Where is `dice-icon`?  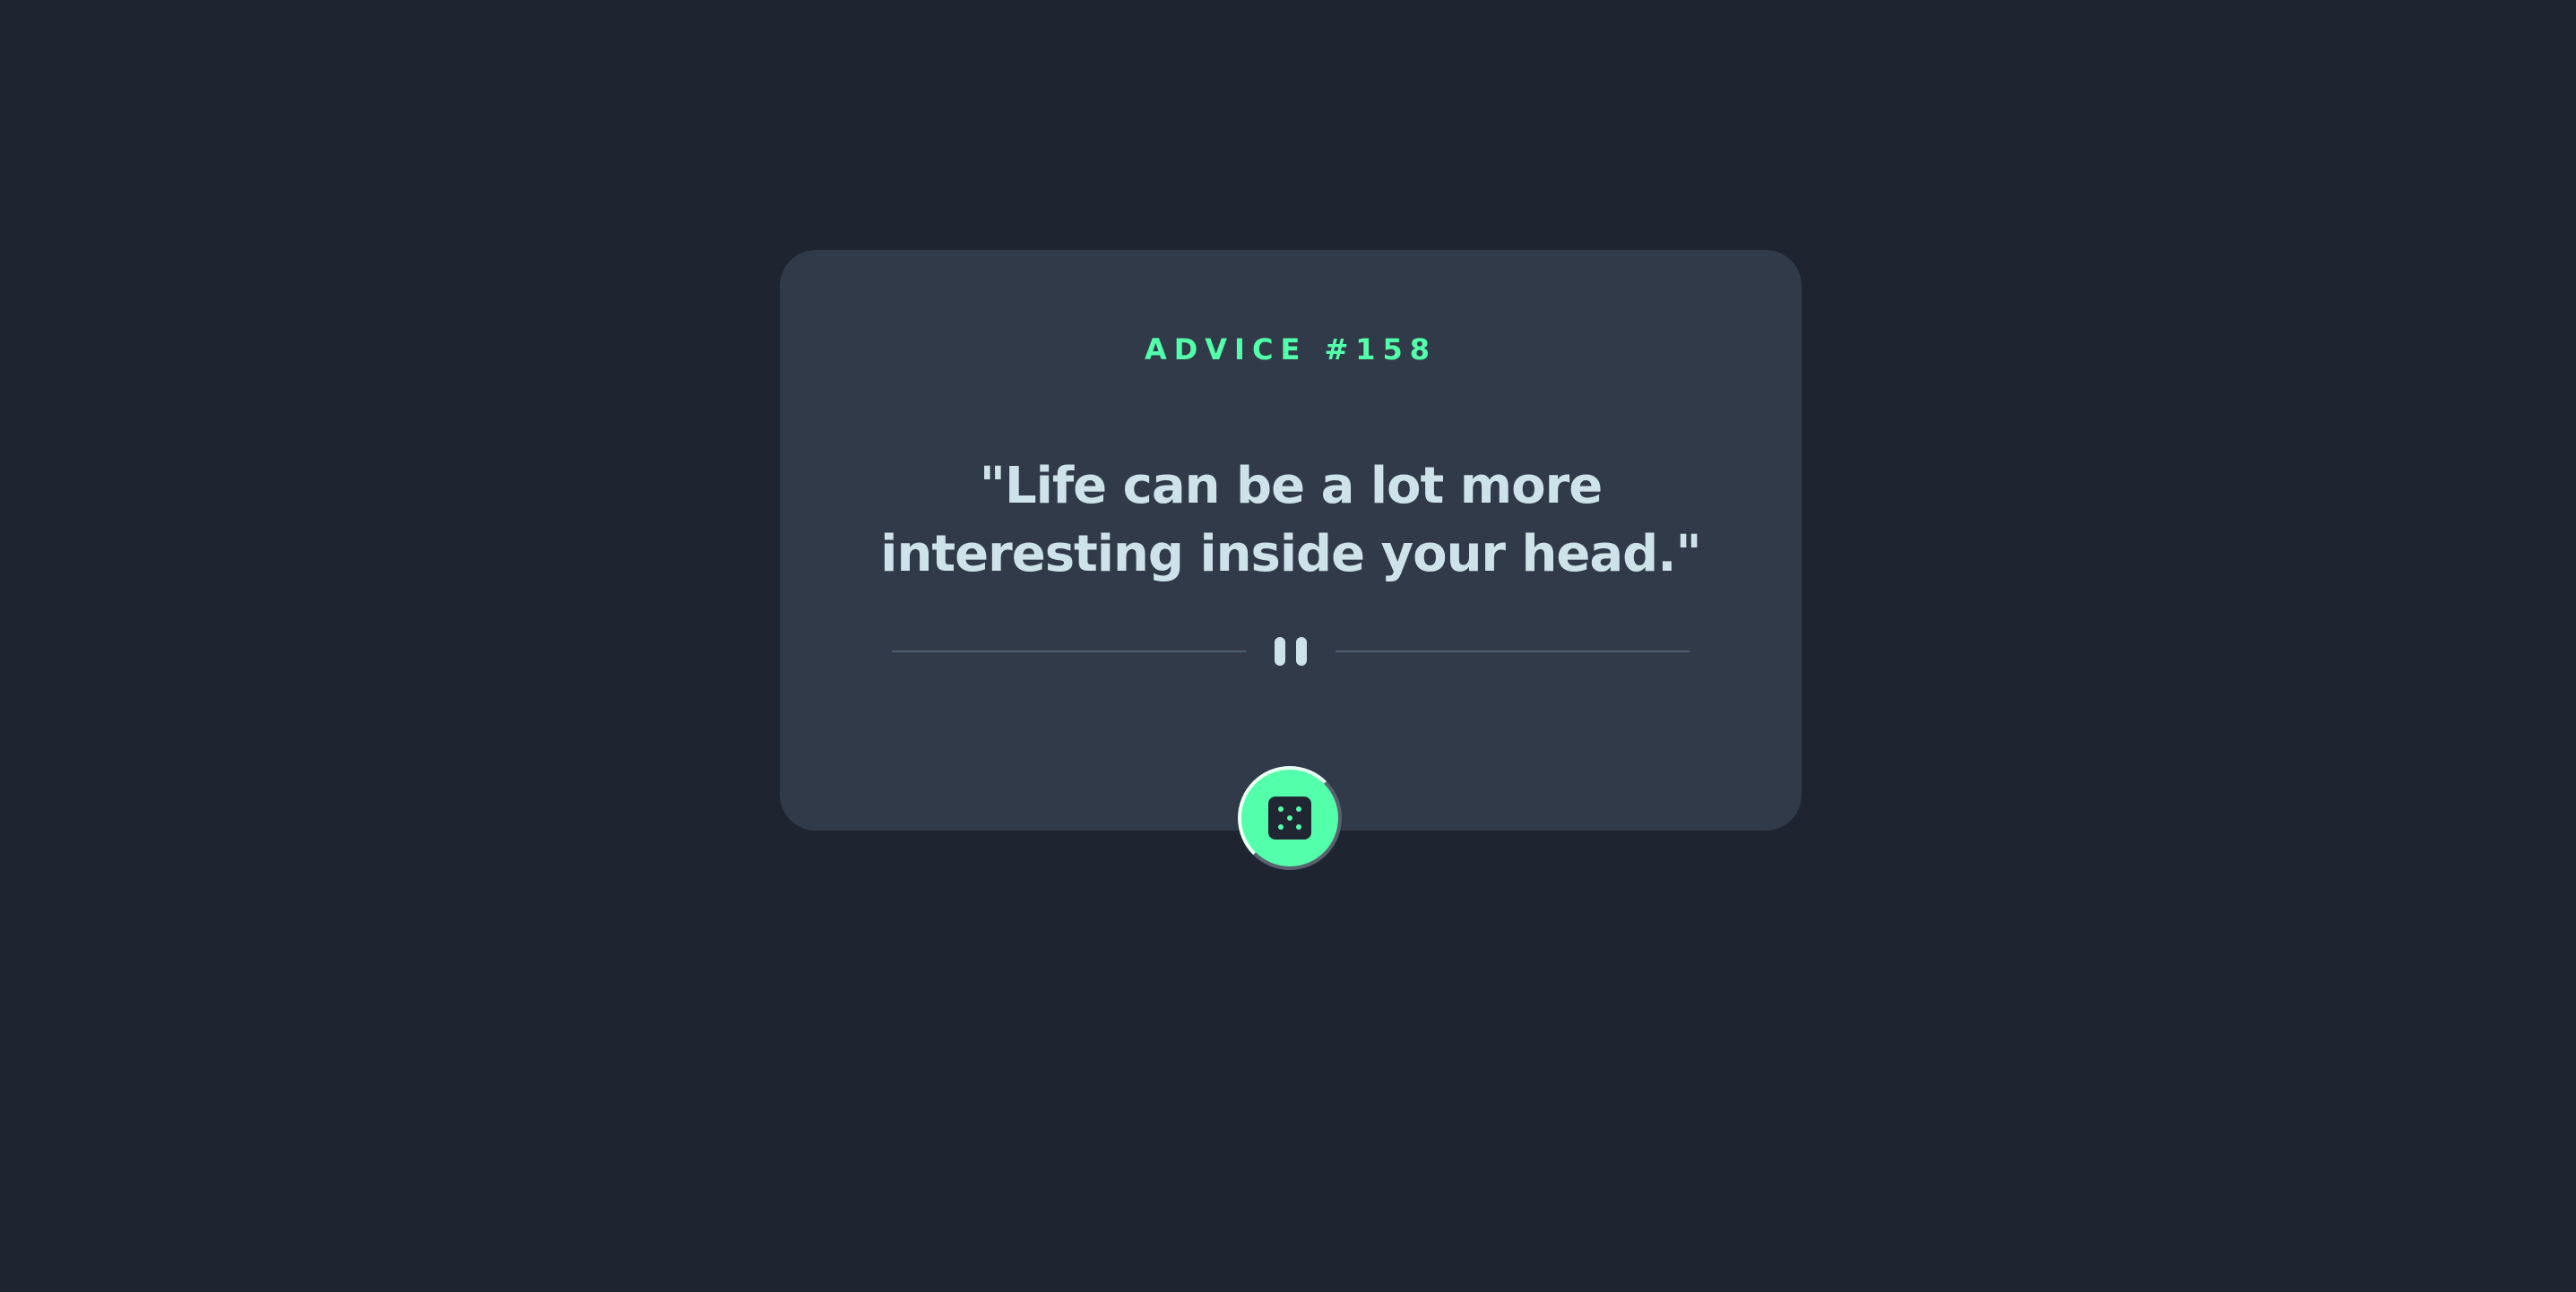 dice-icon is located at coordinates (1289, 819).